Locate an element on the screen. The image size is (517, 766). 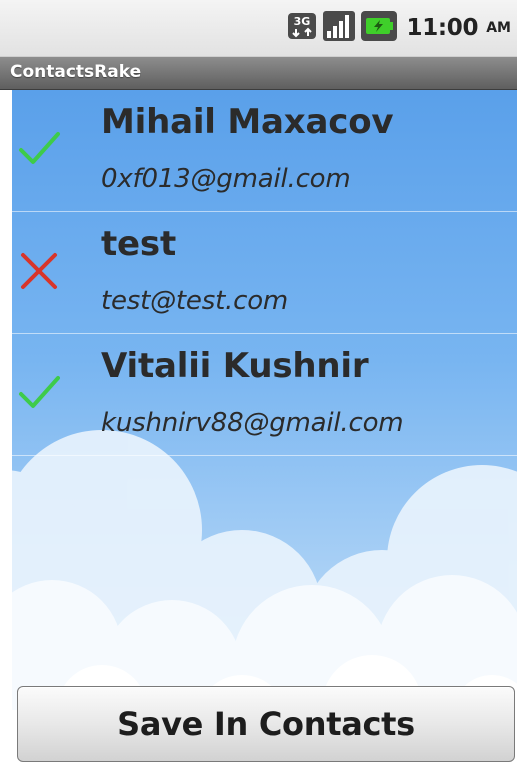
network-3g-icon: 3G is located at coordinates (302, 28).